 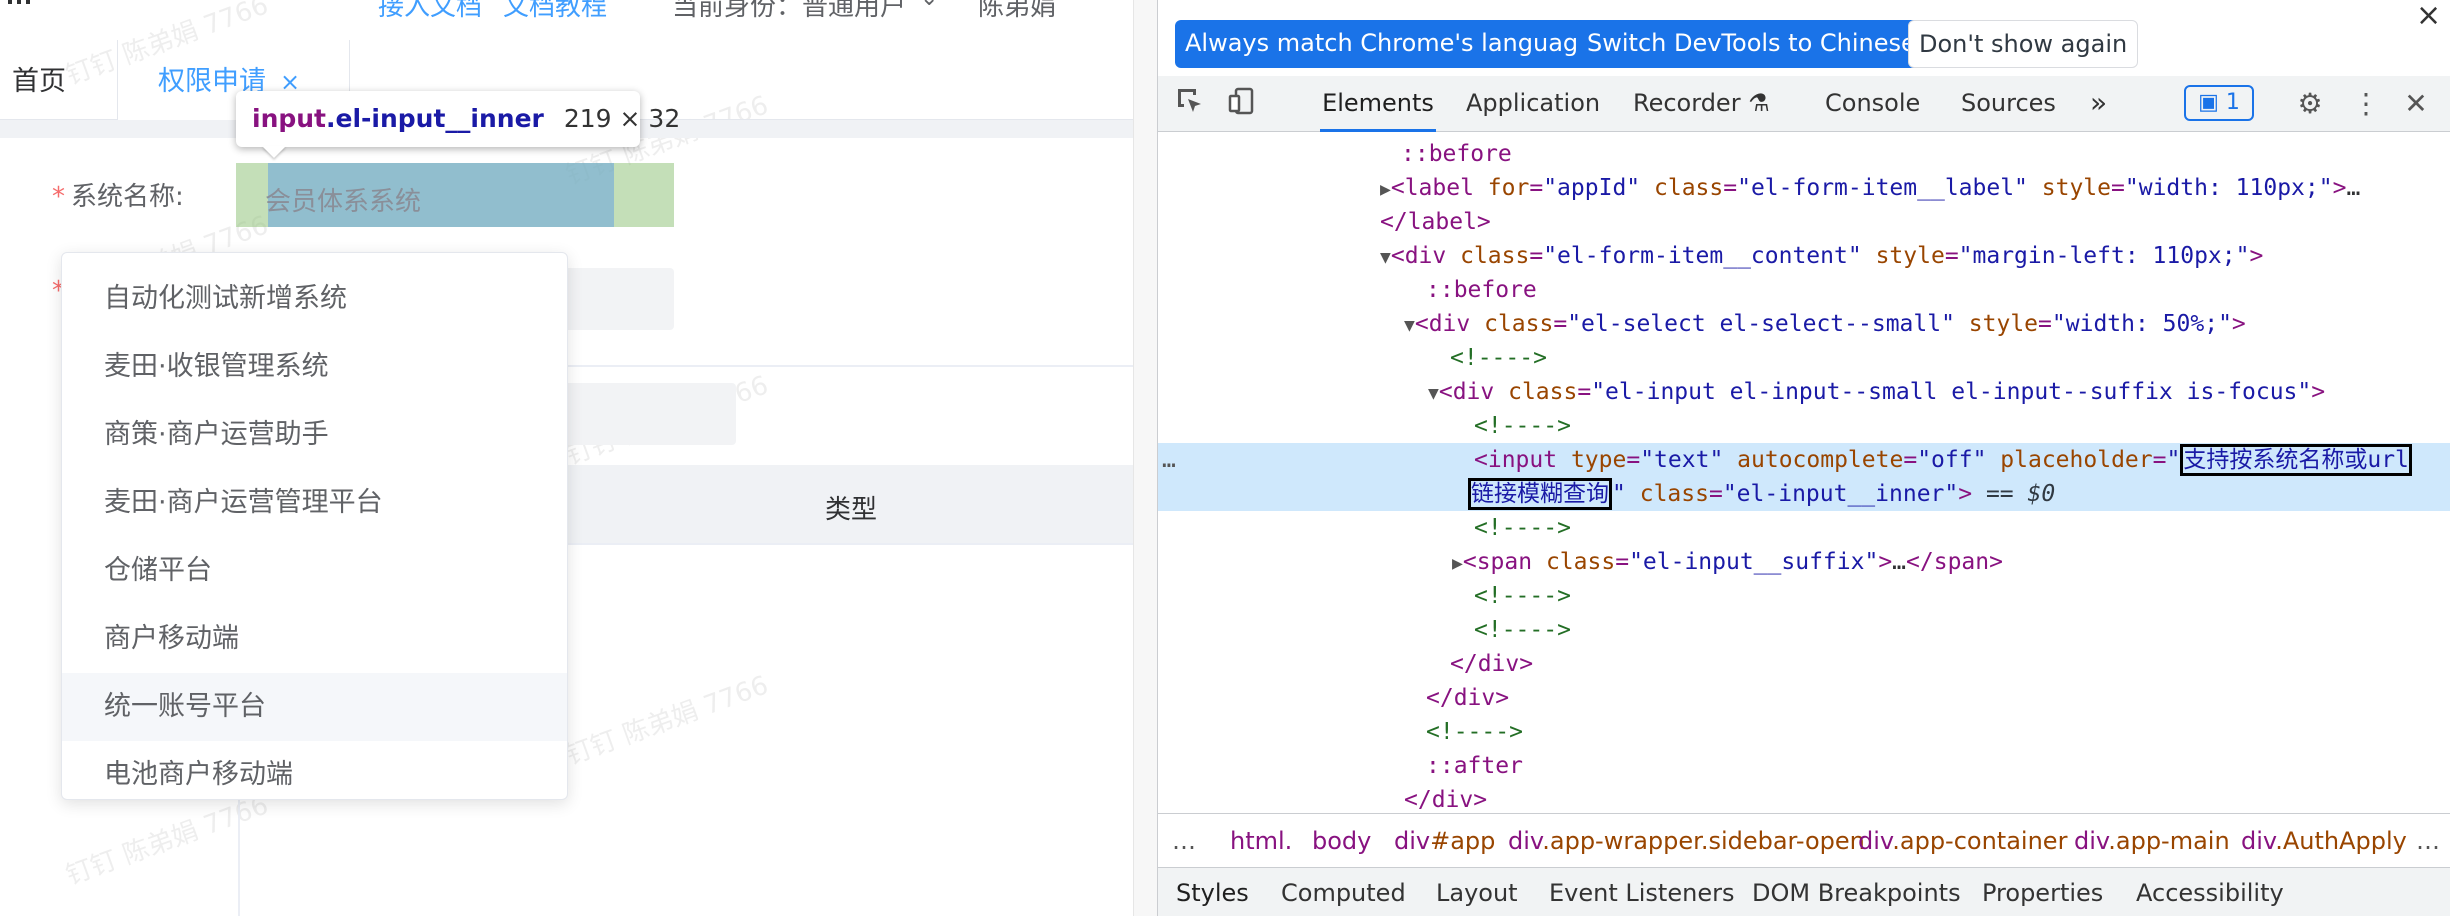 What do you see at coordinates (1533, 104) in the screenshot?
I see `tab-application: Application` at bounding box center [1533, 104].